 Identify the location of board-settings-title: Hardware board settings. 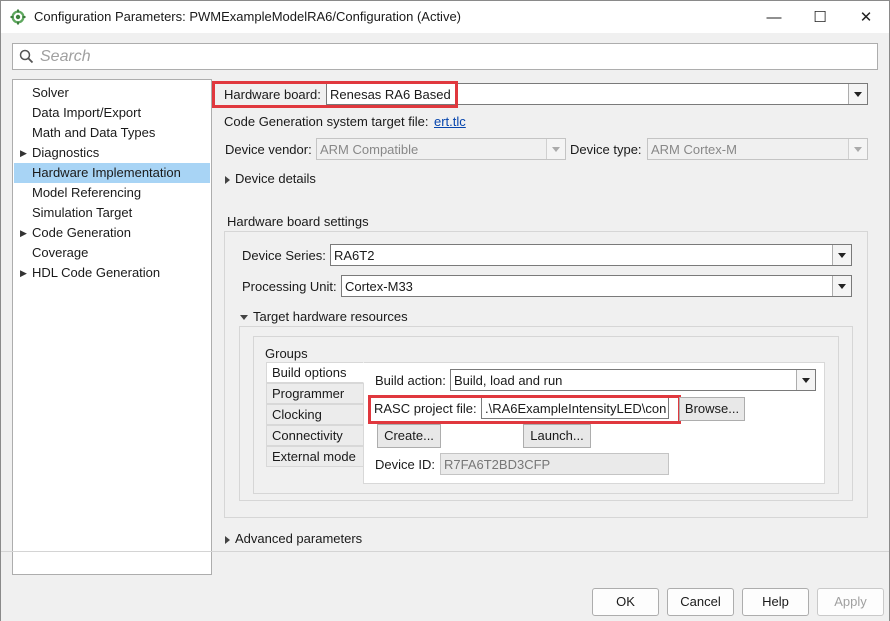
(298, 221).